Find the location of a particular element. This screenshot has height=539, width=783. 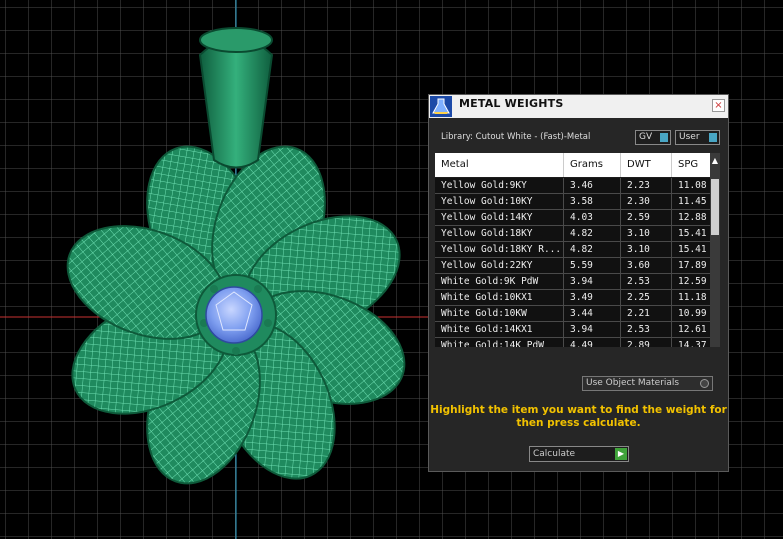

flask-icon is located at coordinates (441, 106).